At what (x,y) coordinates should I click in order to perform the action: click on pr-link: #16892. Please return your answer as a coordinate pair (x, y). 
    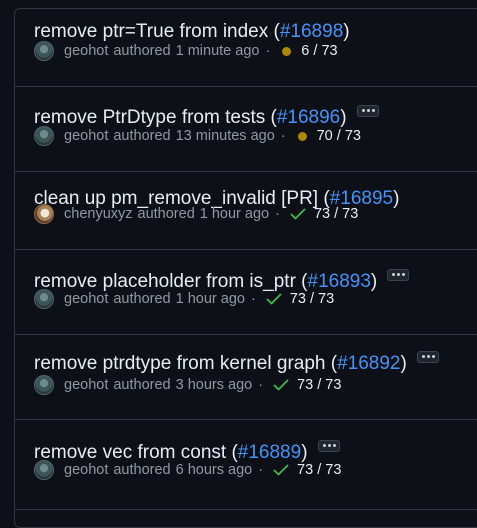
    Looking at the image, I should click on (368, 363).